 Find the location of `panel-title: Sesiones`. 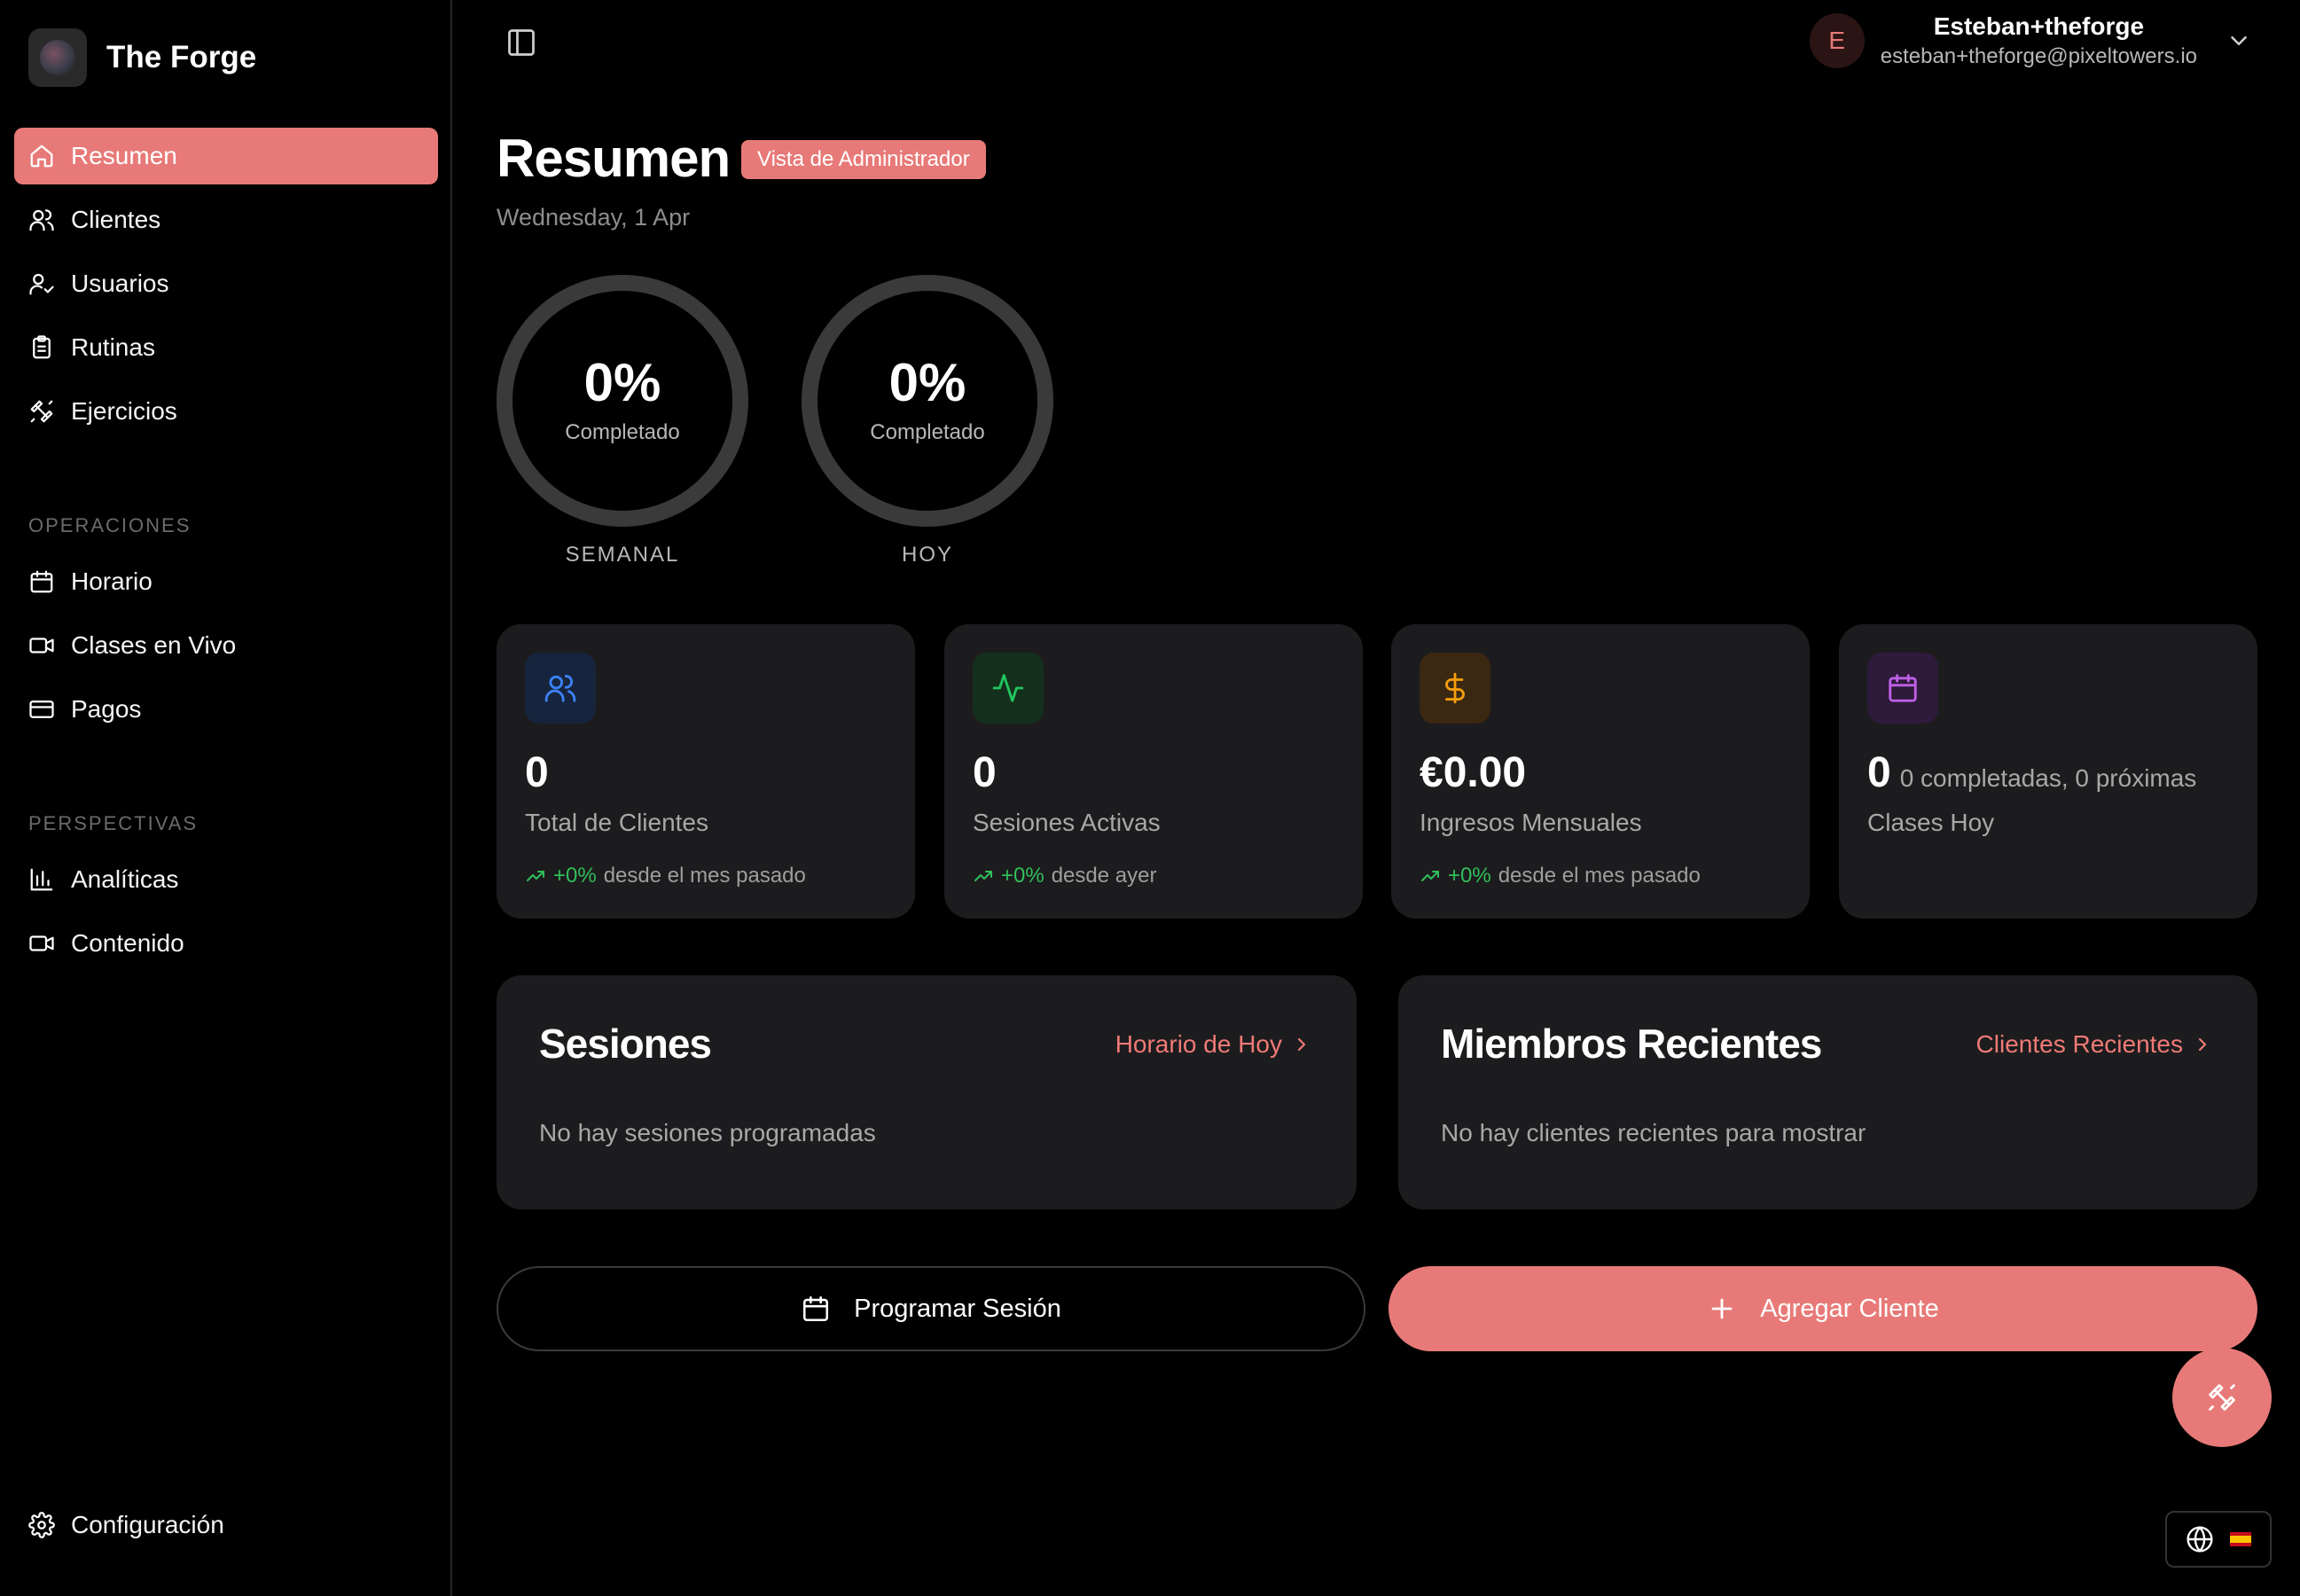

panel-title: Sesiones is located at coordinates (625, 1044).